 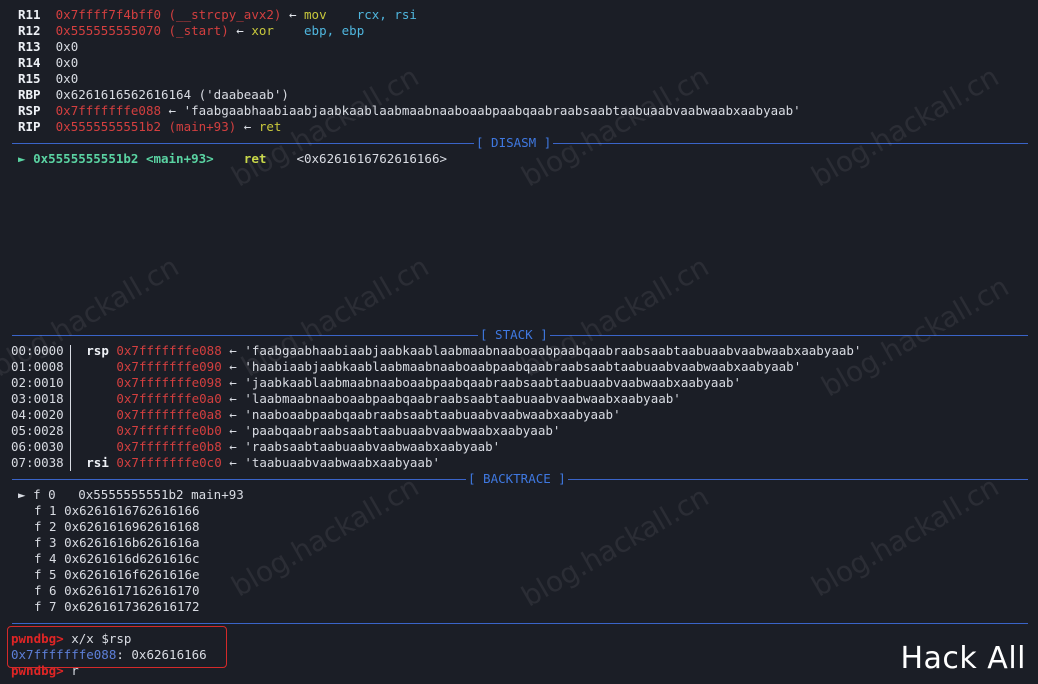 What do you see at coordinates (108, 126) in the screenshot?
I see `register-address: 0x5555555551b2` at bounding box center [108, 126].